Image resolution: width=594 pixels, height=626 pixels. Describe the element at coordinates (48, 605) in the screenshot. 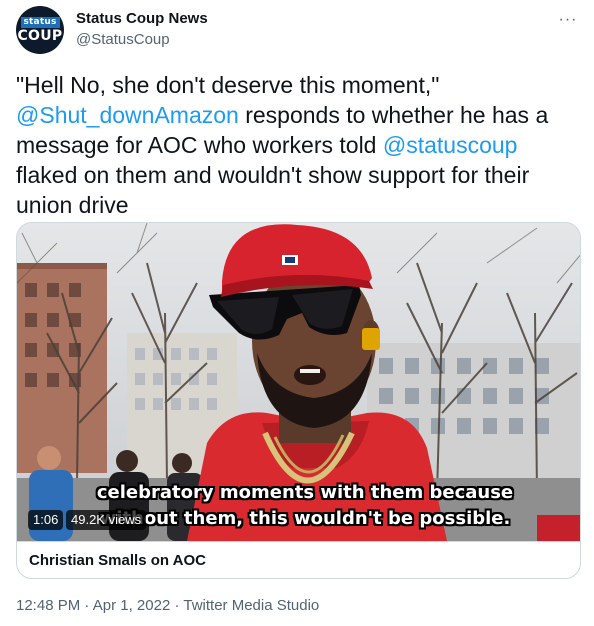

I see `tweet-time: 12:48 PM` at that location.